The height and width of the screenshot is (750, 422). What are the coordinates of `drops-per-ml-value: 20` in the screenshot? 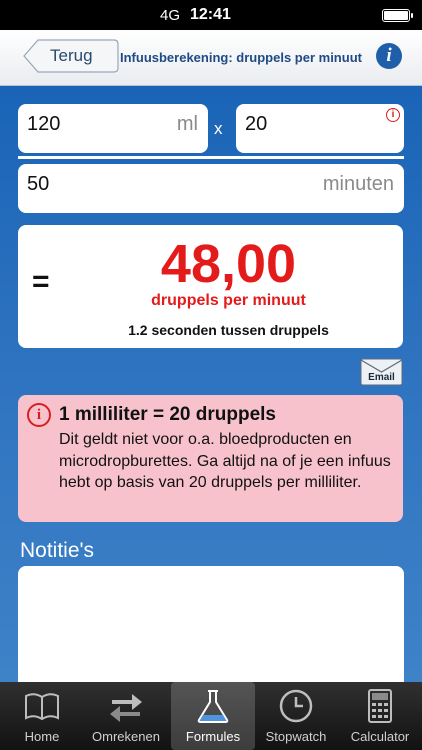 It's located at (256, 124).